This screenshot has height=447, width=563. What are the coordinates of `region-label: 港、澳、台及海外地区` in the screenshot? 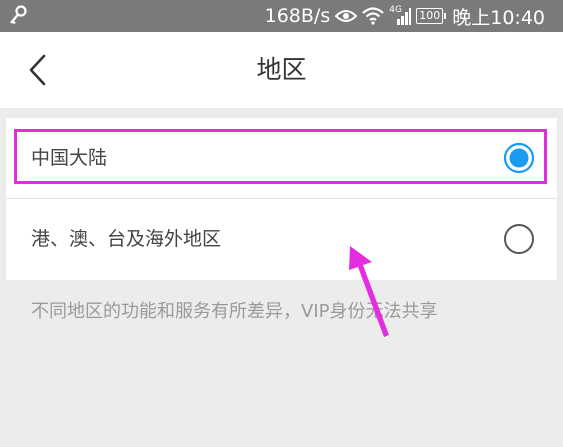 It's located at (126, 239).